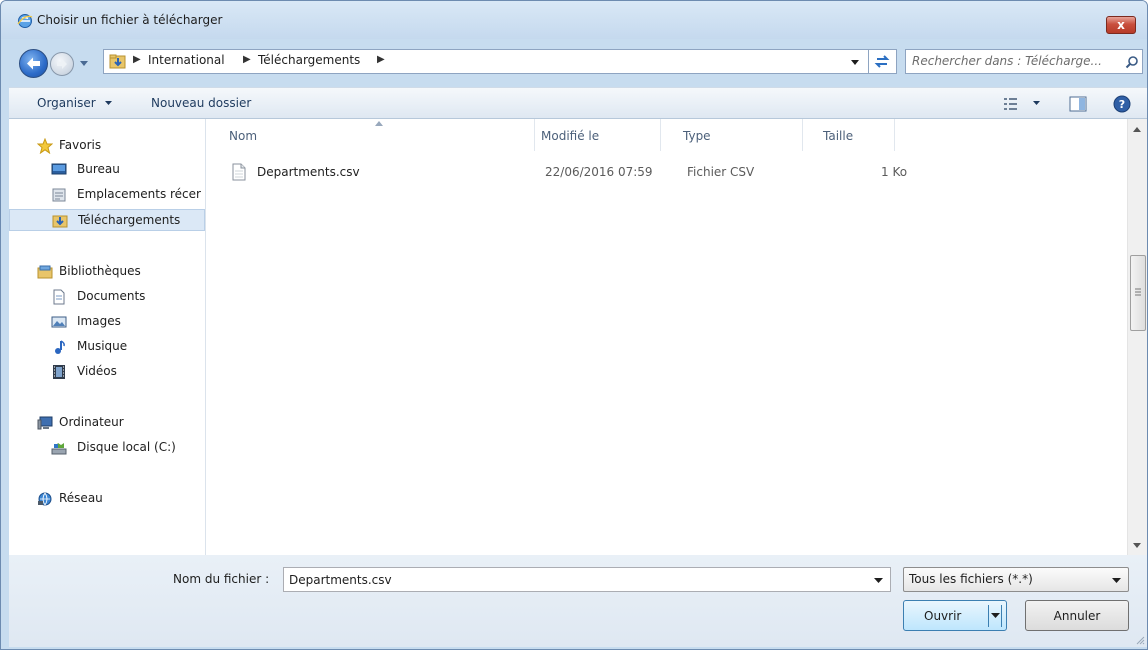  What do you see at coordinates (97, 371) in the screenshot?
I see `nav-label: Vidéos` at bounding box center [97, 371].